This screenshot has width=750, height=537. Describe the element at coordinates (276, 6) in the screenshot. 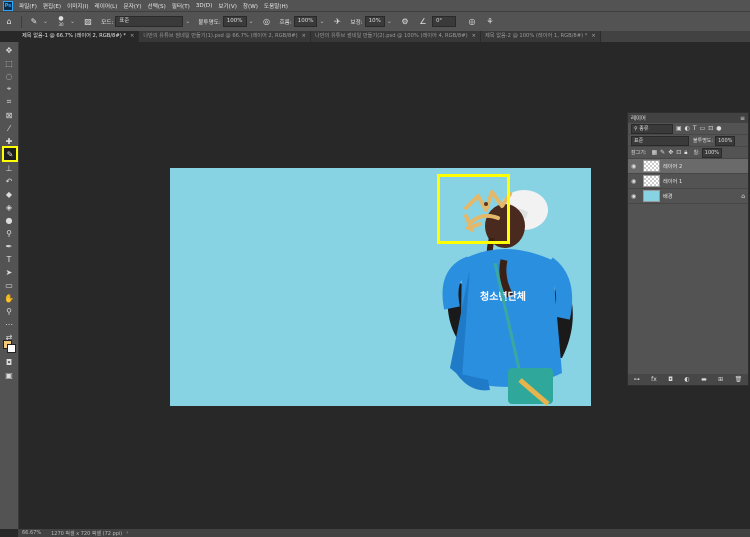

I see `menu-help: 도움말(H)` at that location.